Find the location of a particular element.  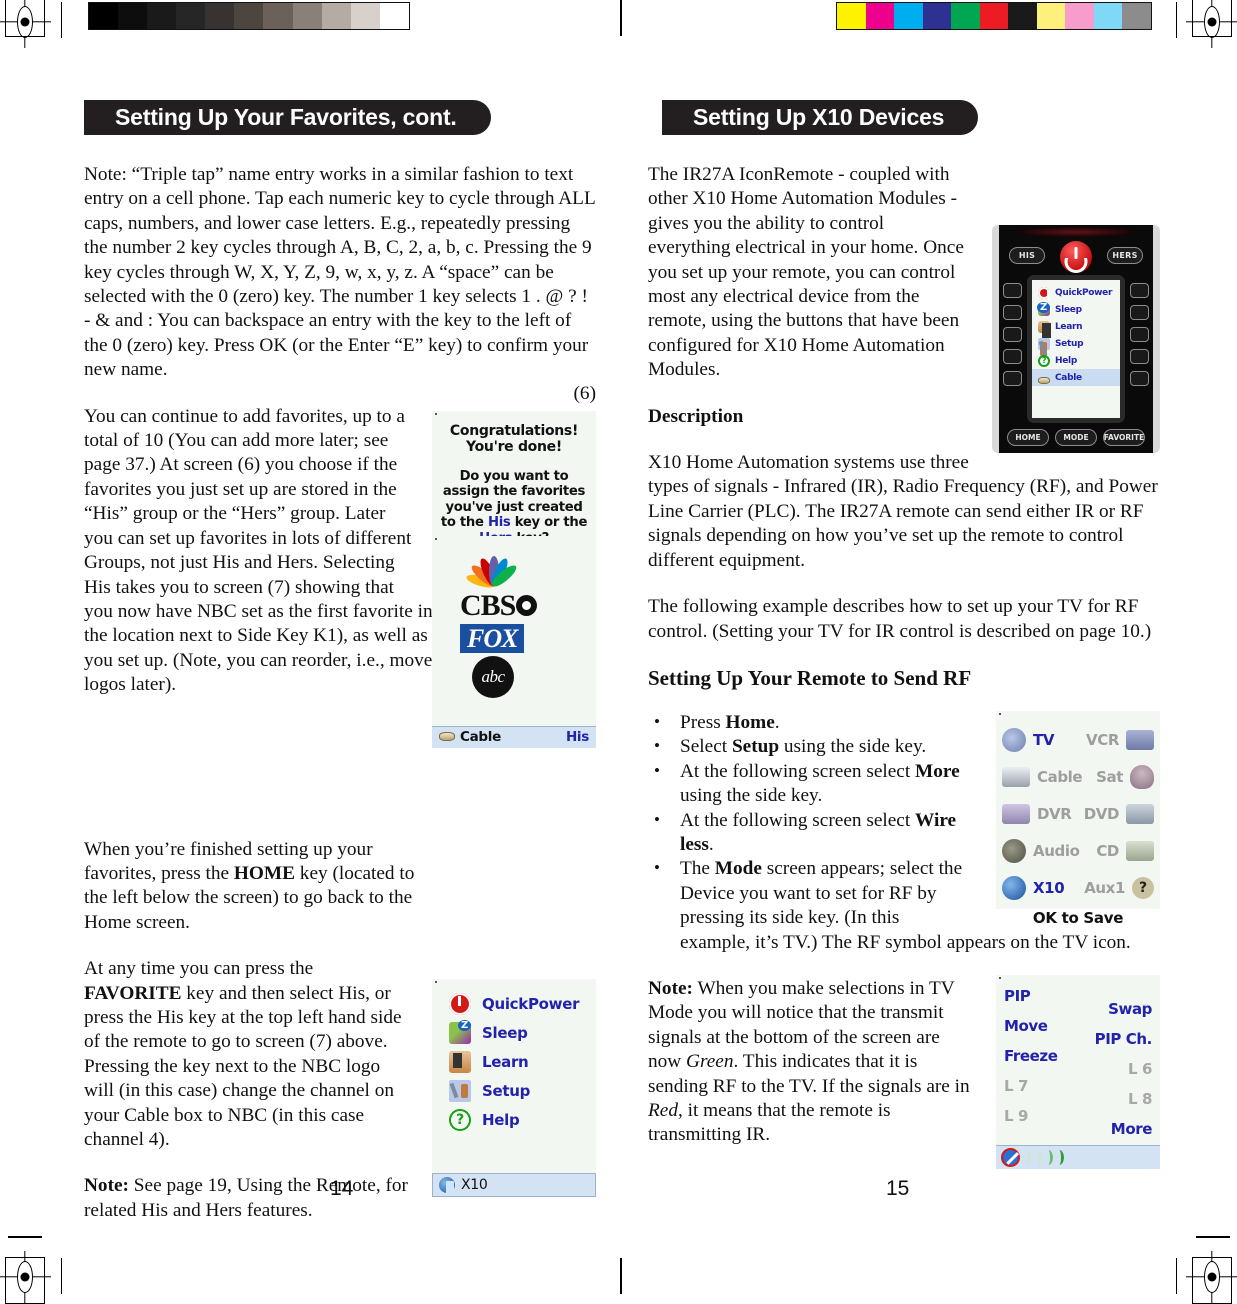

section-banner-x10-devices: Setting Up X10 Devices is located at coordinates (820, 117).